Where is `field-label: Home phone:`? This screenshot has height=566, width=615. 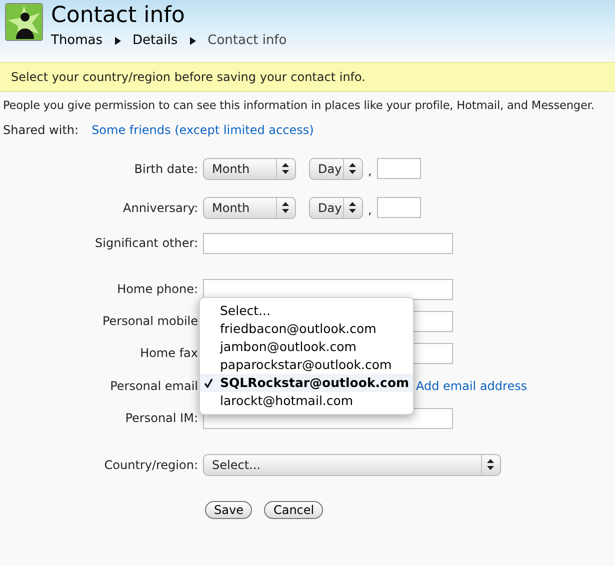 field-label: Home phone: is located at coordinates (157, 289).